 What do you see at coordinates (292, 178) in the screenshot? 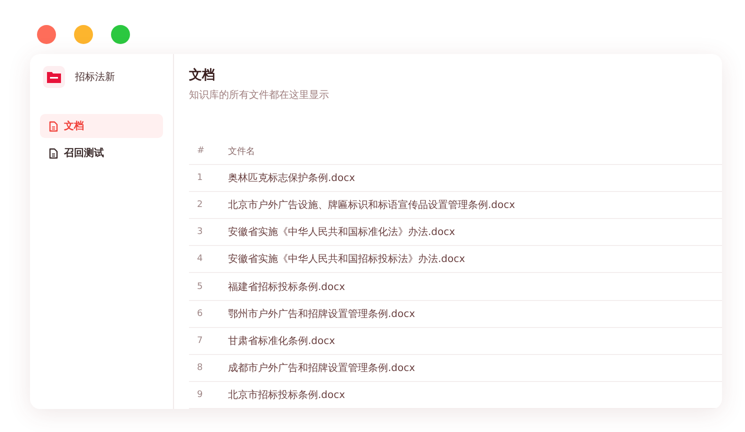
I see `file-name: 奥林匹克标志保护条例.docx` at bounding box center [292, 178].